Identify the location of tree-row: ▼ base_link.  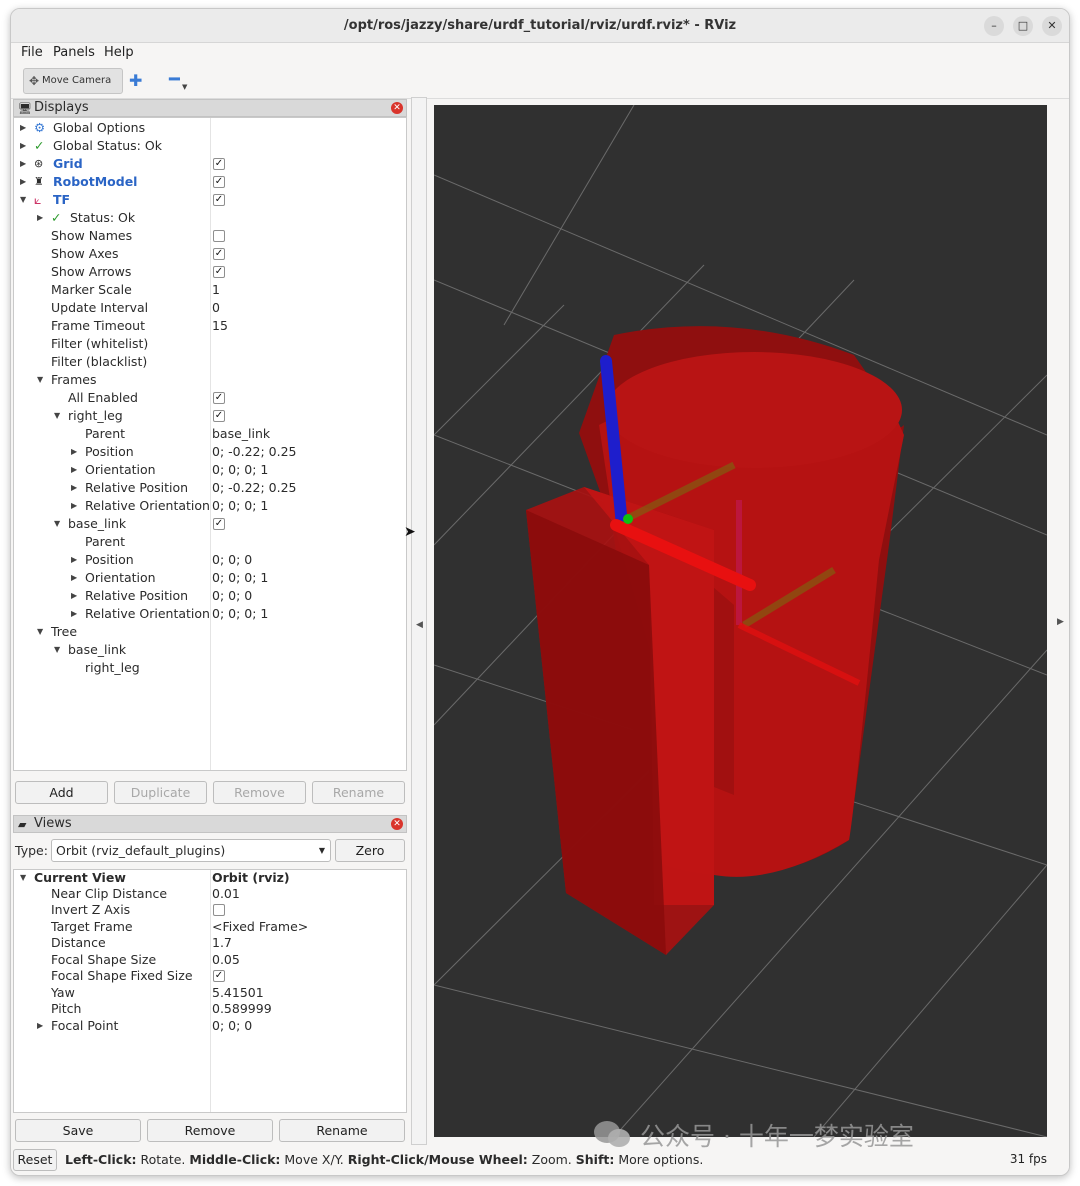
(210, 650).